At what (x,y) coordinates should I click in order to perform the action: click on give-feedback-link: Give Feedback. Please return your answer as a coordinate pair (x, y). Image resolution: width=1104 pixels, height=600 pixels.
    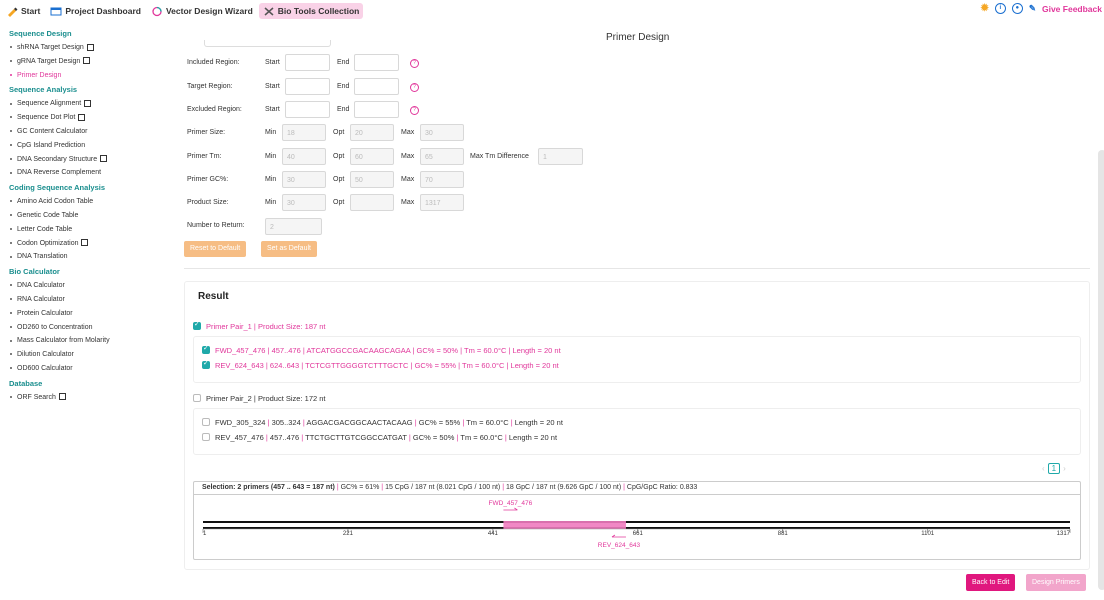
    Looking at the image, I should click on (1072, 9).